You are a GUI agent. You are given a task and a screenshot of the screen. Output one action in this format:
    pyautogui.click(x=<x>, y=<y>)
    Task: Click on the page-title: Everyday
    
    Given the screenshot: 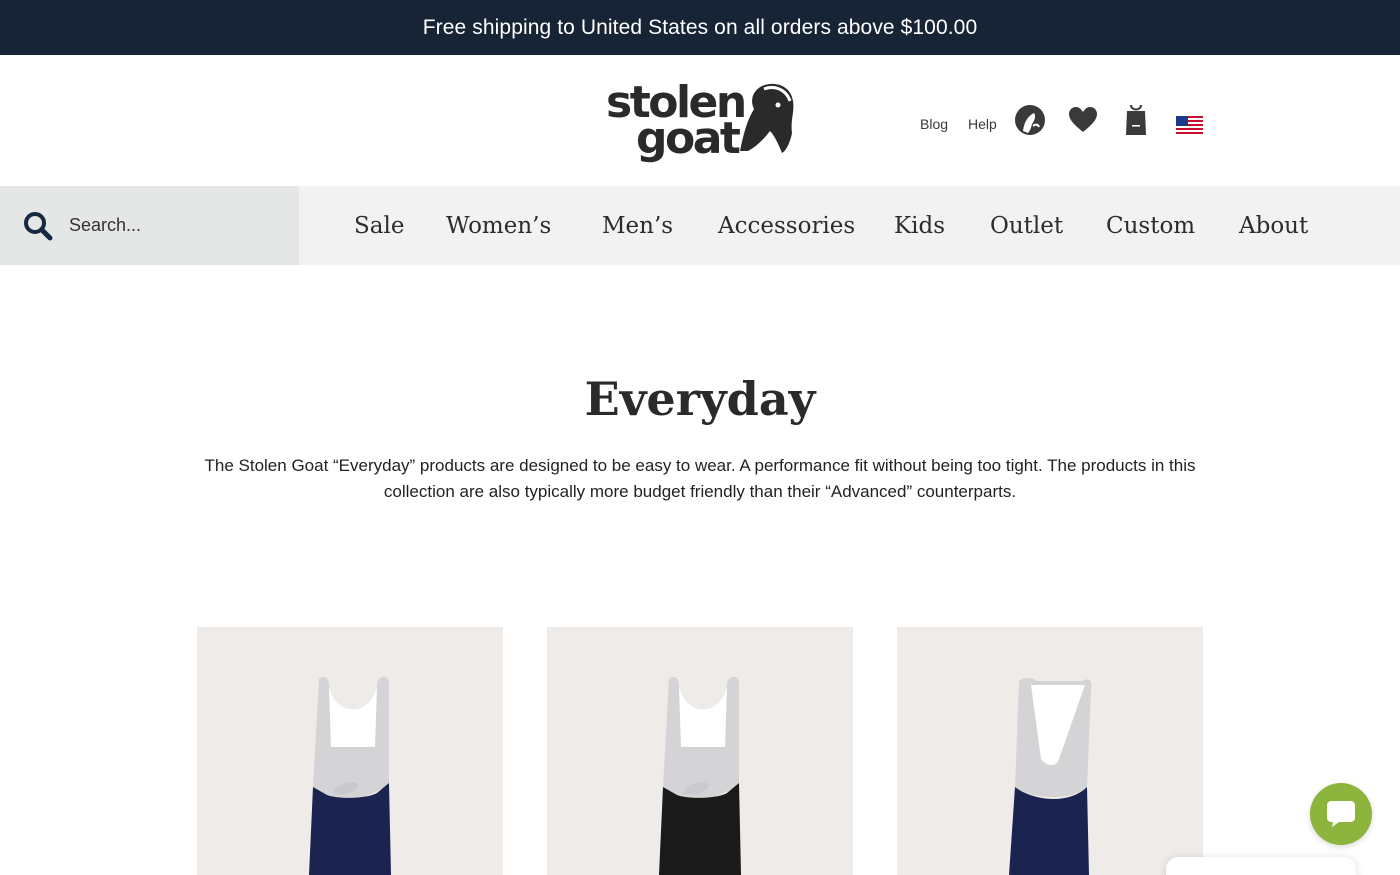 What is the action you would take?
    pyautogui.click(x=700, y=399)
    